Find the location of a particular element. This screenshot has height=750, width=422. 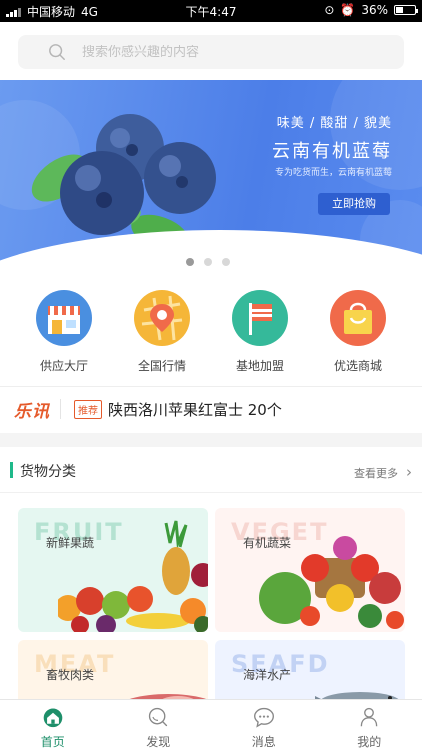

nav-market-prices: 全国行情 is located at coordinates (162, 338).